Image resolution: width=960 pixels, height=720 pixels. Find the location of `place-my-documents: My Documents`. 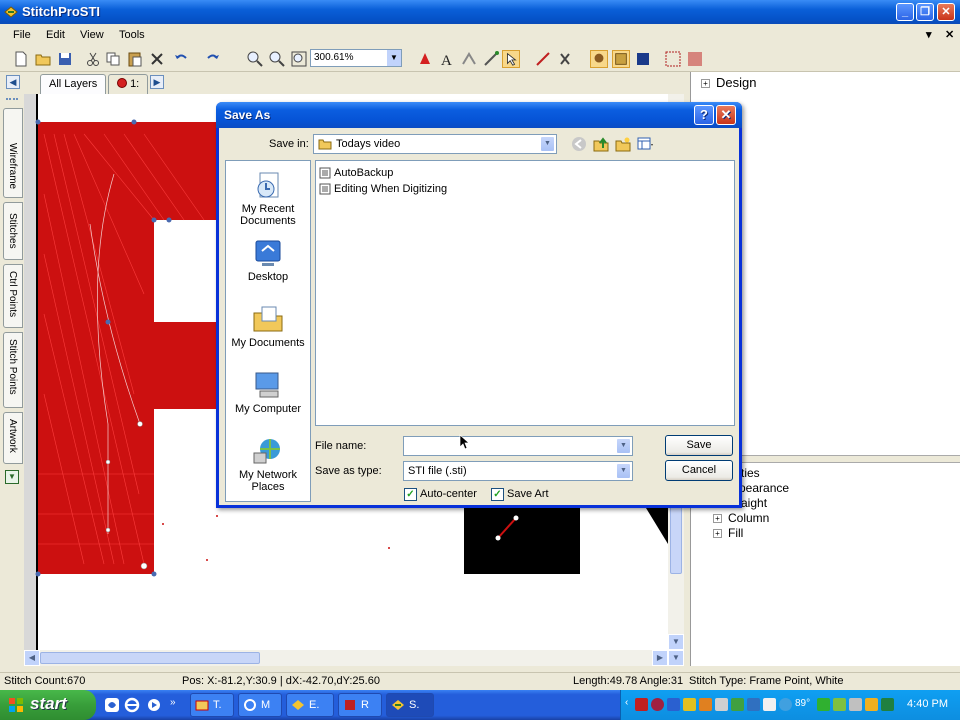

place-my-documents: My Documents is located at coordinates (268, 326).